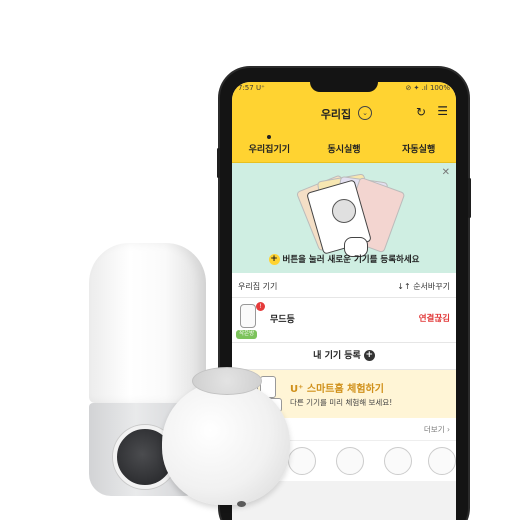 This screenshot has height=520, width=520. Describe the element at coordinates (427, 88) in the screenshot. I see `status-indicators: ⊘ ✦ .ıl 100%` at that location.